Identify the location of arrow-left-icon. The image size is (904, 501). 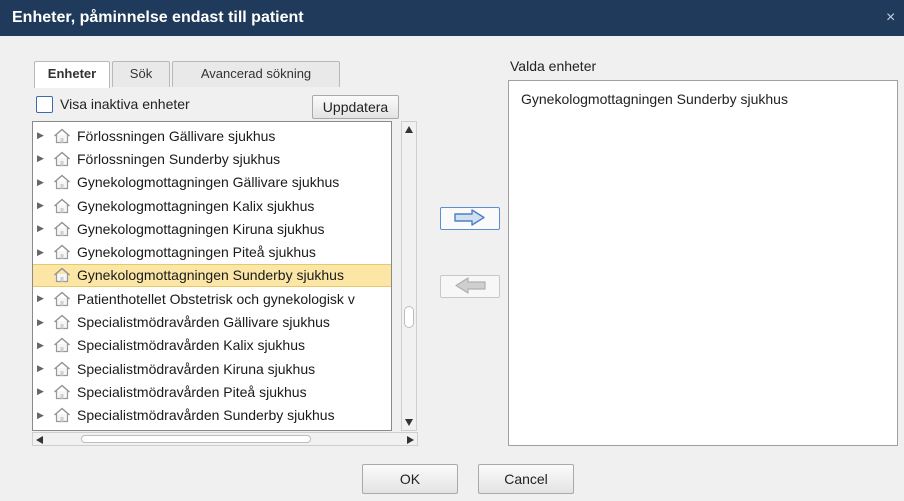
(470, 285).